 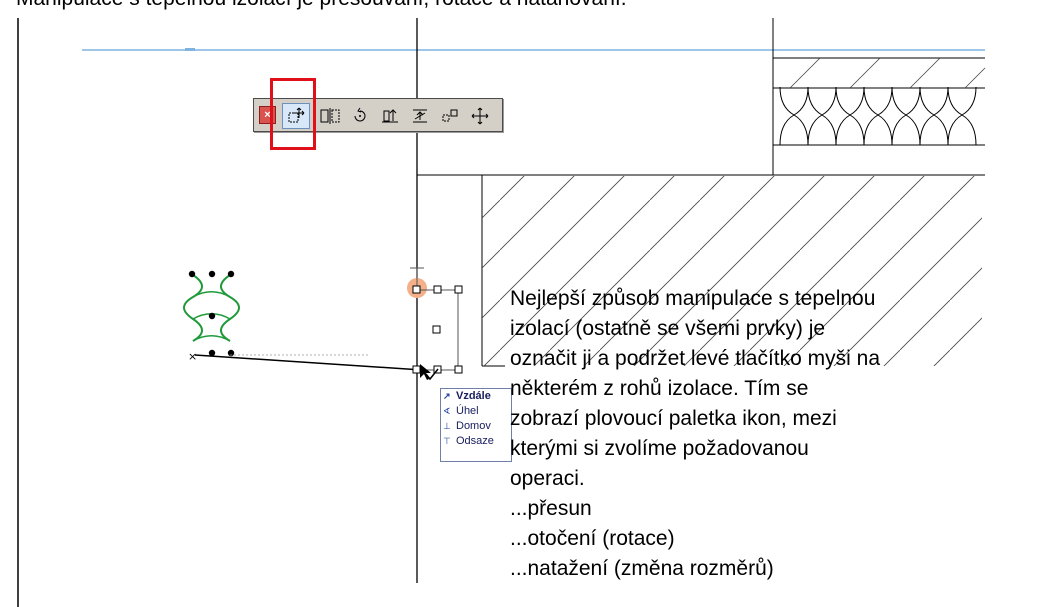 I want to click on offset-icon, so click(x=480, y=116).